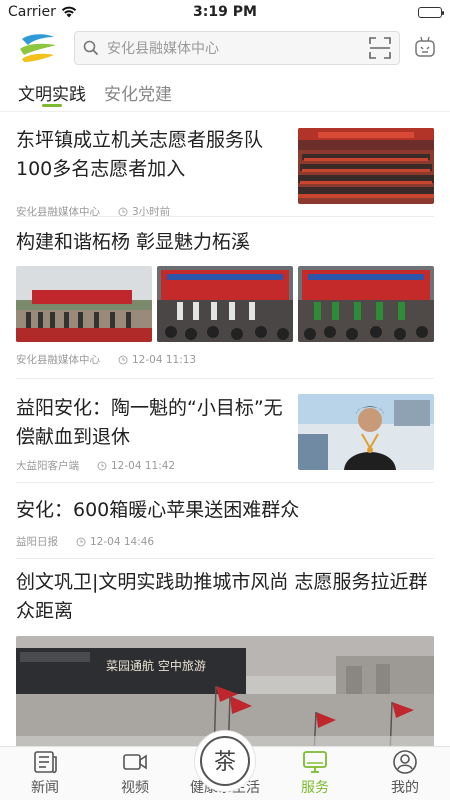 This screenshot has width=450, height=800. I want to click on svg-text: 茶, so click(225, 762).